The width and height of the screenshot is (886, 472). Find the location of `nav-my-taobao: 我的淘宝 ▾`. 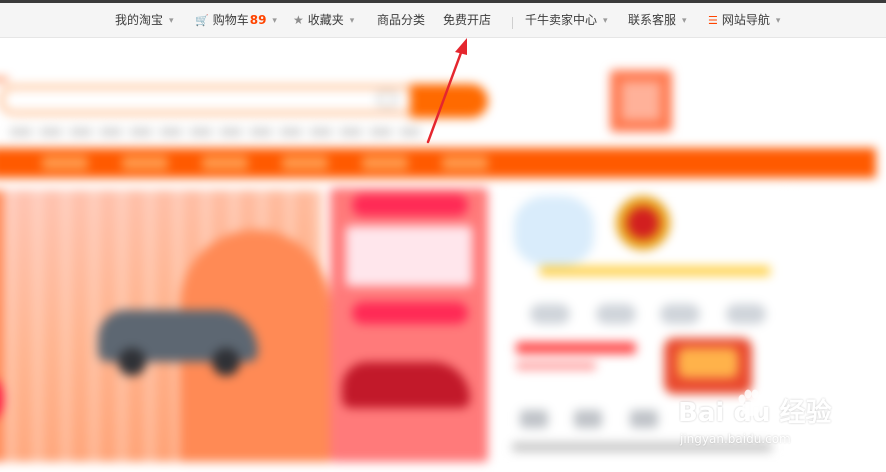

nav-my-taobao: 我的淘宝 ▾ is located at coordinates (144, 20).